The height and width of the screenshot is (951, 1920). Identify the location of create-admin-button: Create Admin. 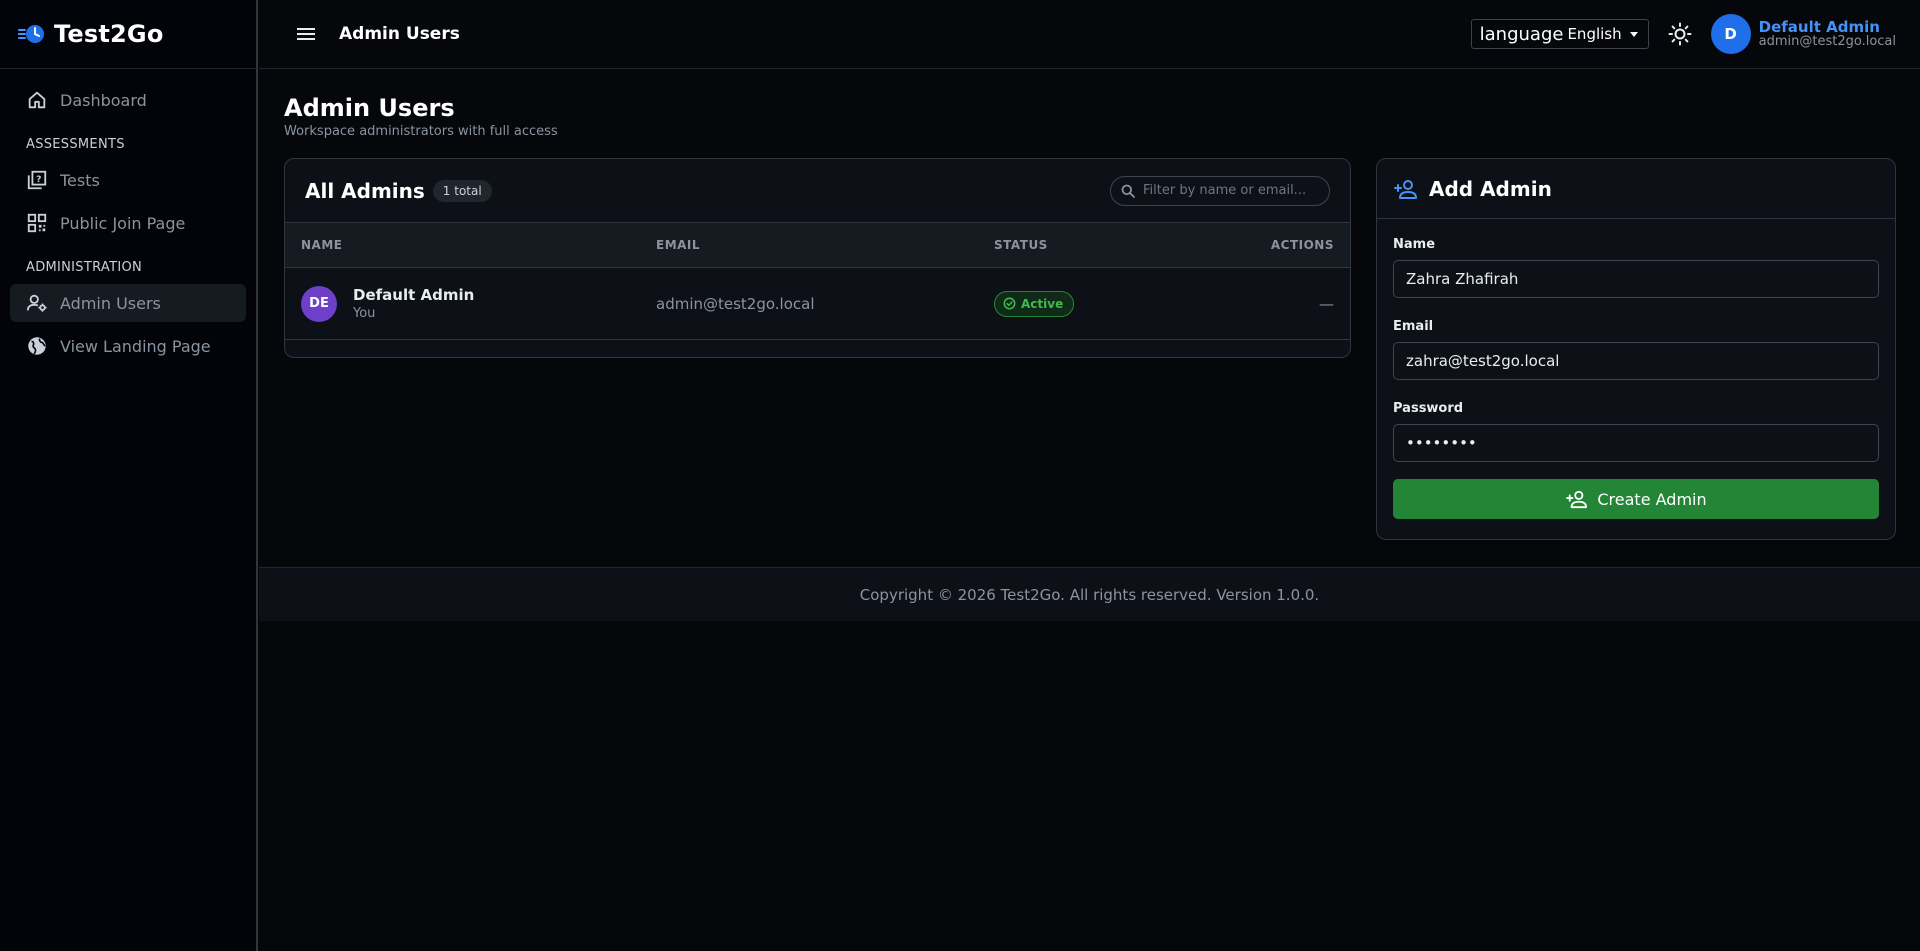
(1636, 499).